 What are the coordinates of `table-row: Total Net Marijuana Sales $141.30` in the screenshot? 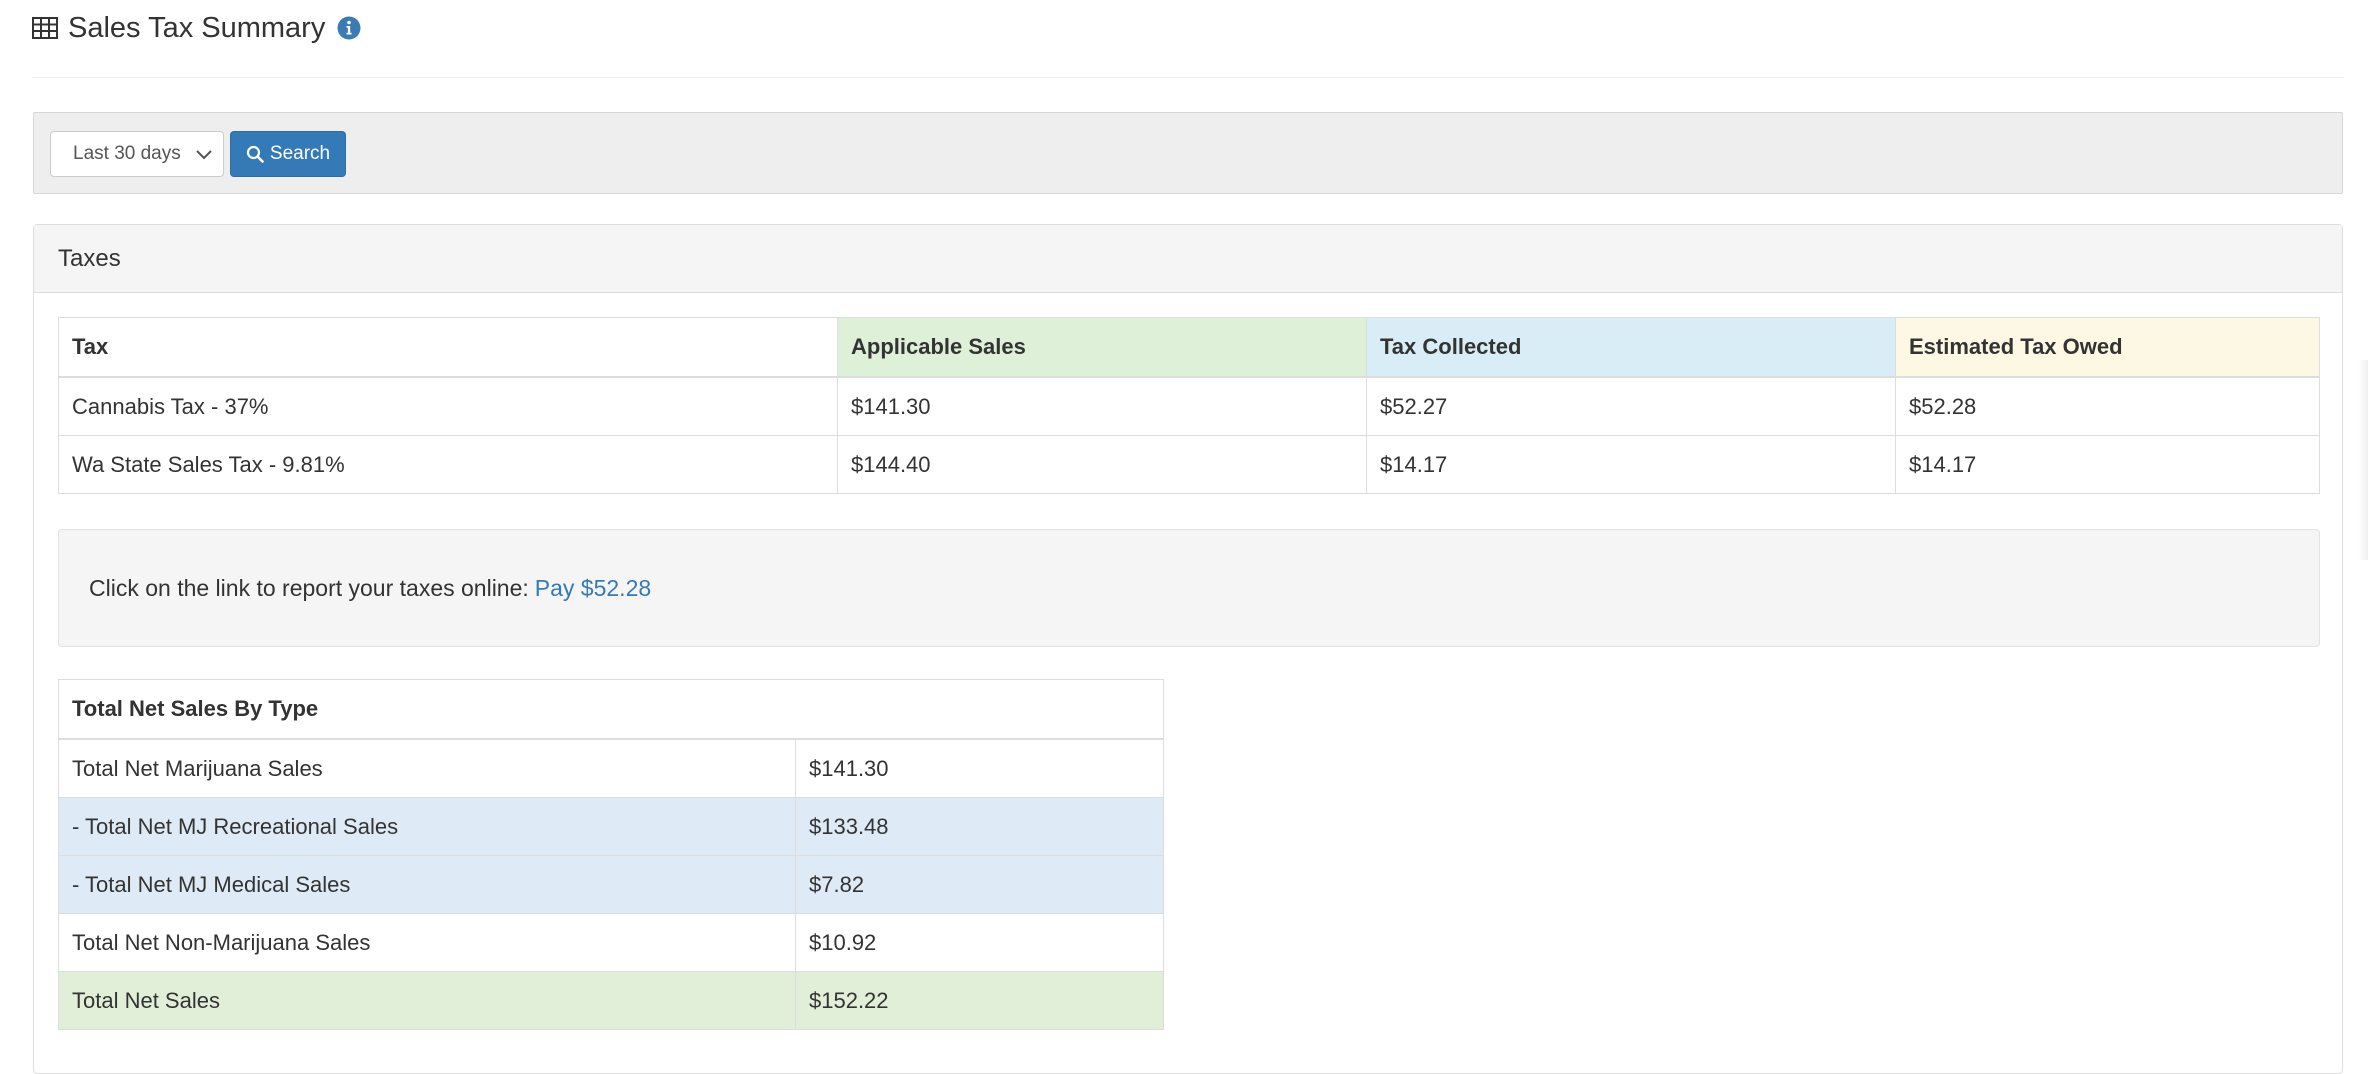 It's located at (611, 768).